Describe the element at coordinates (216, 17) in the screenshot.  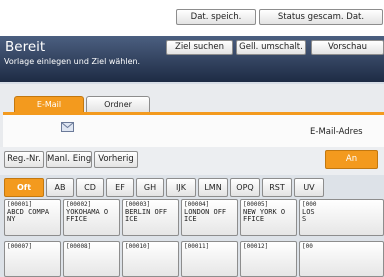
I see `save-file-button: Dat. speich.` at that location.